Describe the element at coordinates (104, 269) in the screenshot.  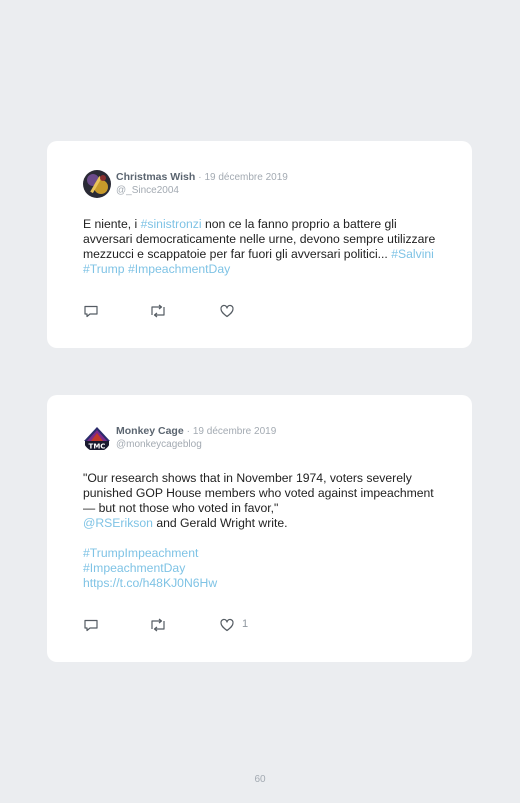
I see `hashtag-link: #Trump` at that location.